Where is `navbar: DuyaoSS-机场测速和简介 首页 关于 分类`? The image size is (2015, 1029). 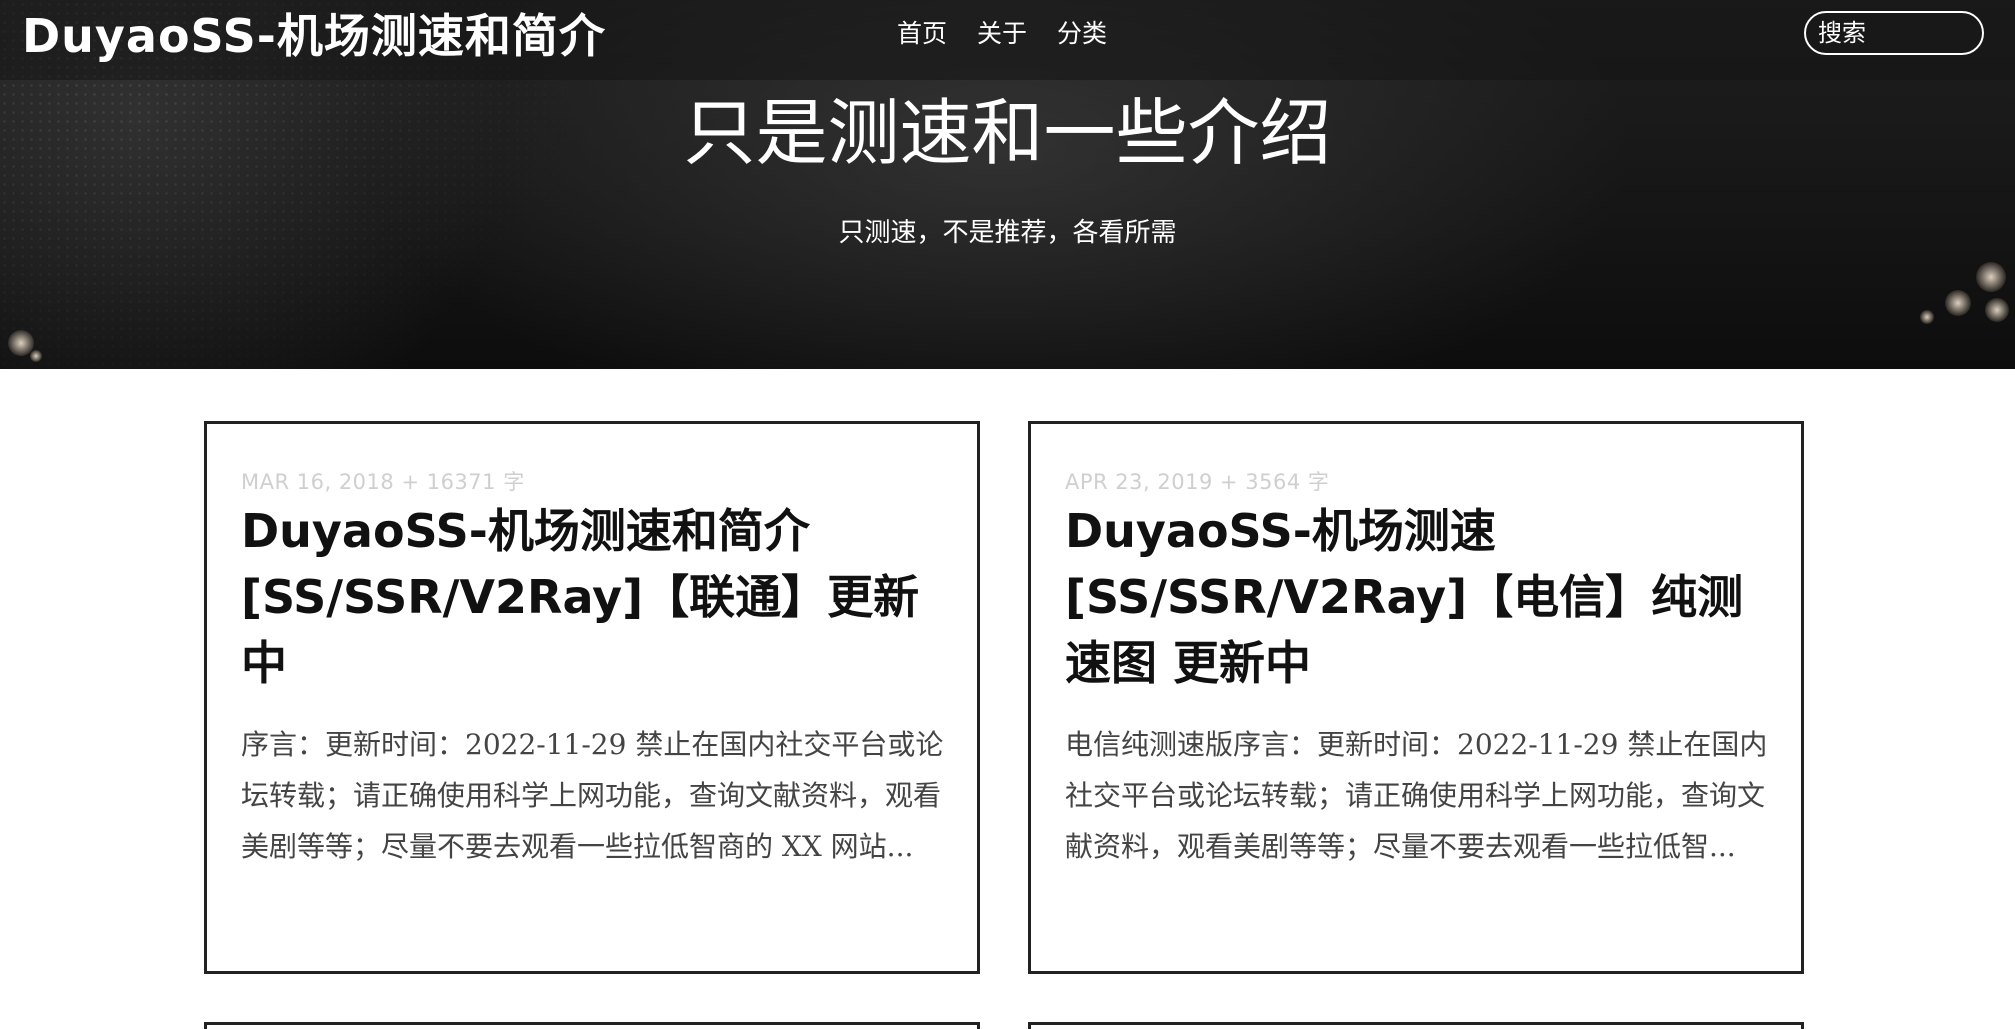
navbar: DuyaoSS-机场测速和简介 首页 关于 分类 is located at coordinates (1007, 40).